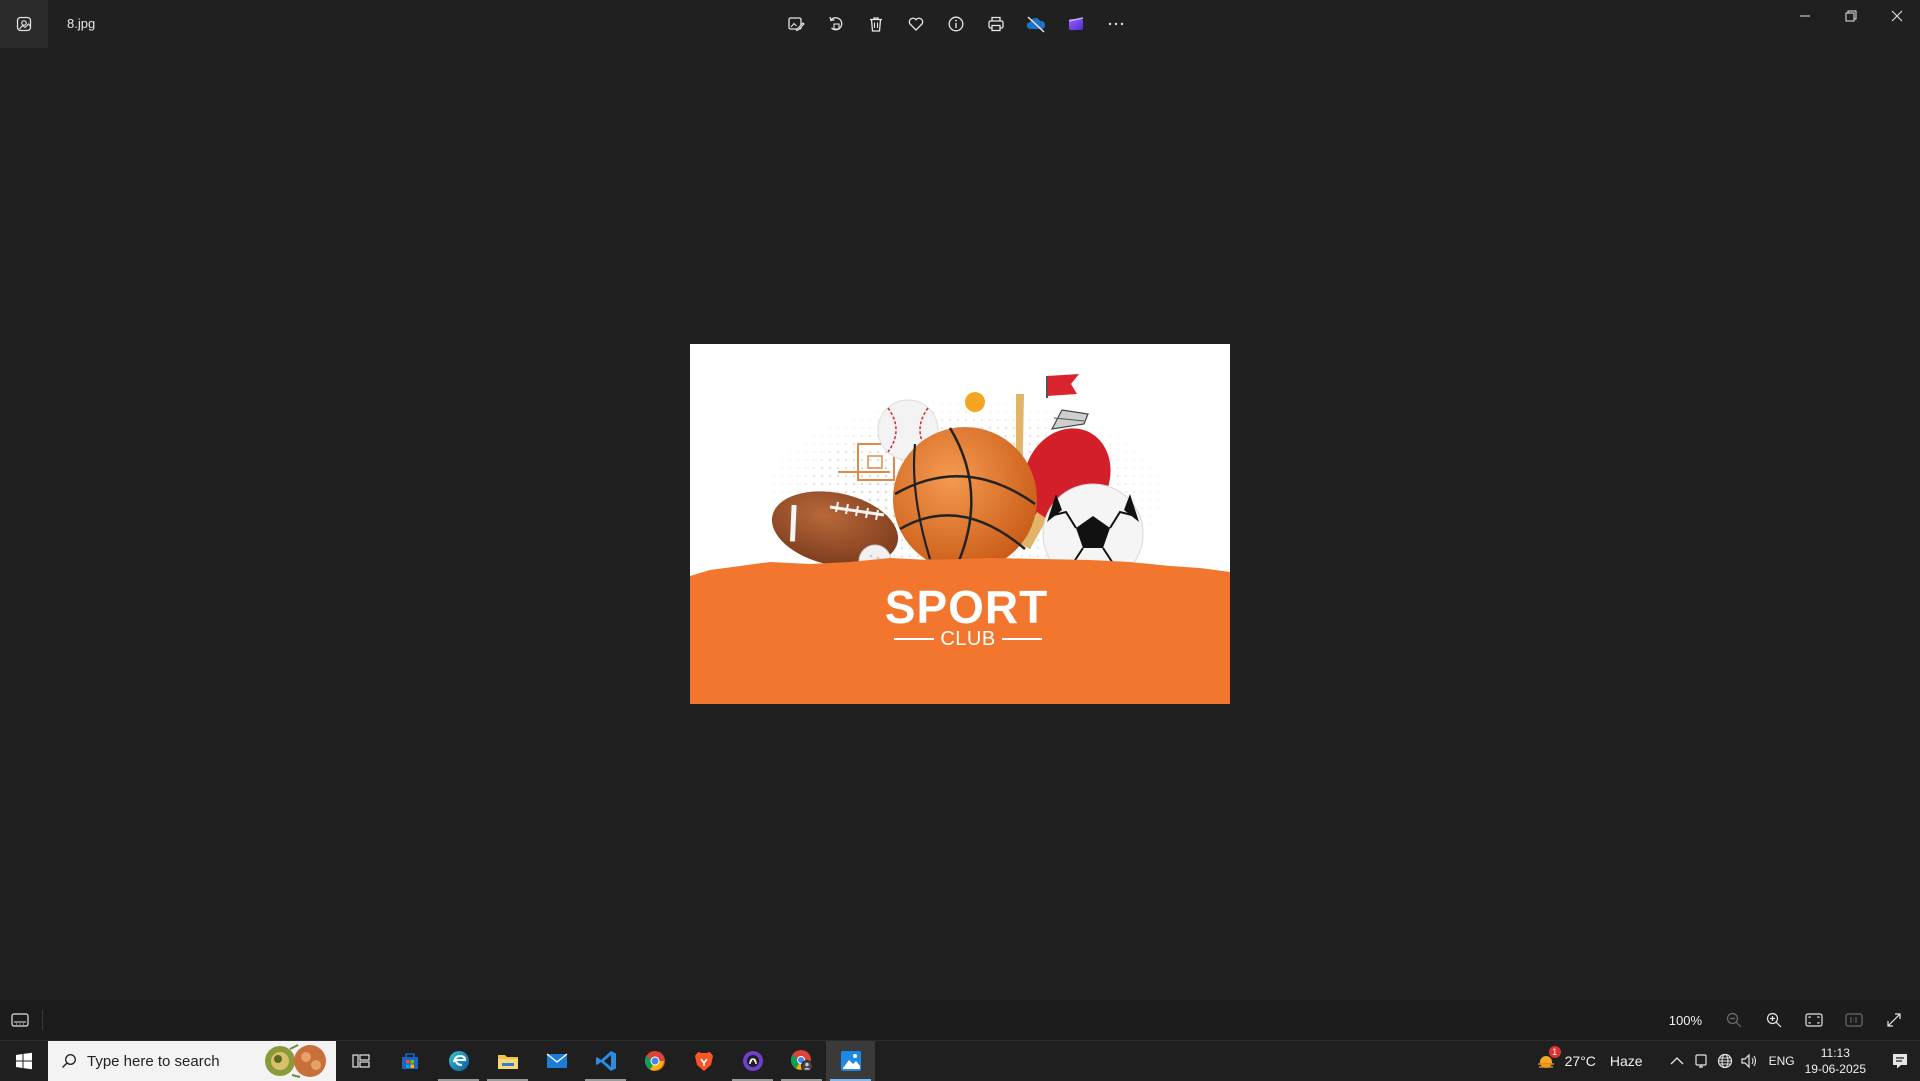  I want to click on mail-icon, so click(556, 1060).